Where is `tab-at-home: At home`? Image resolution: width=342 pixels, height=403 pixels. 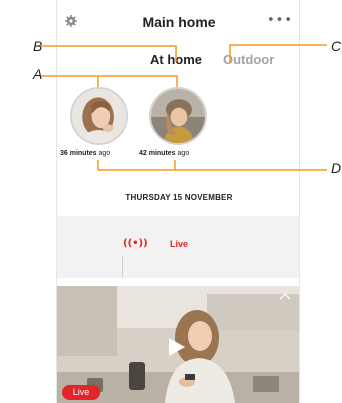 tab-at-home: At home is located at coordinates (176, 59).